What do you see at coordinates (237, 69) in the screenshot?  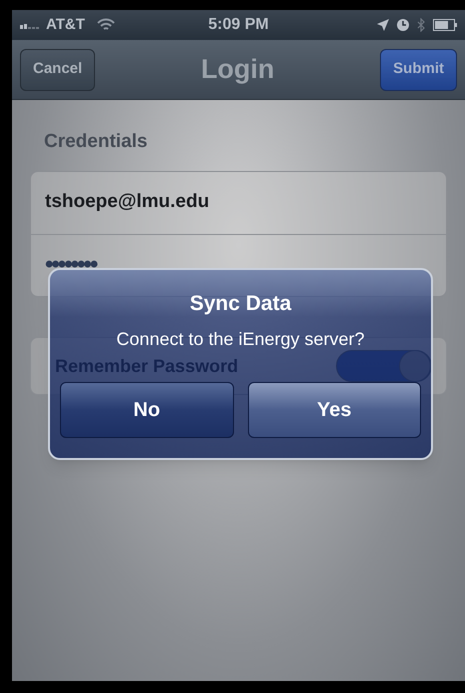 I see `navigation-title: Login` at bounding box center [237, 69].